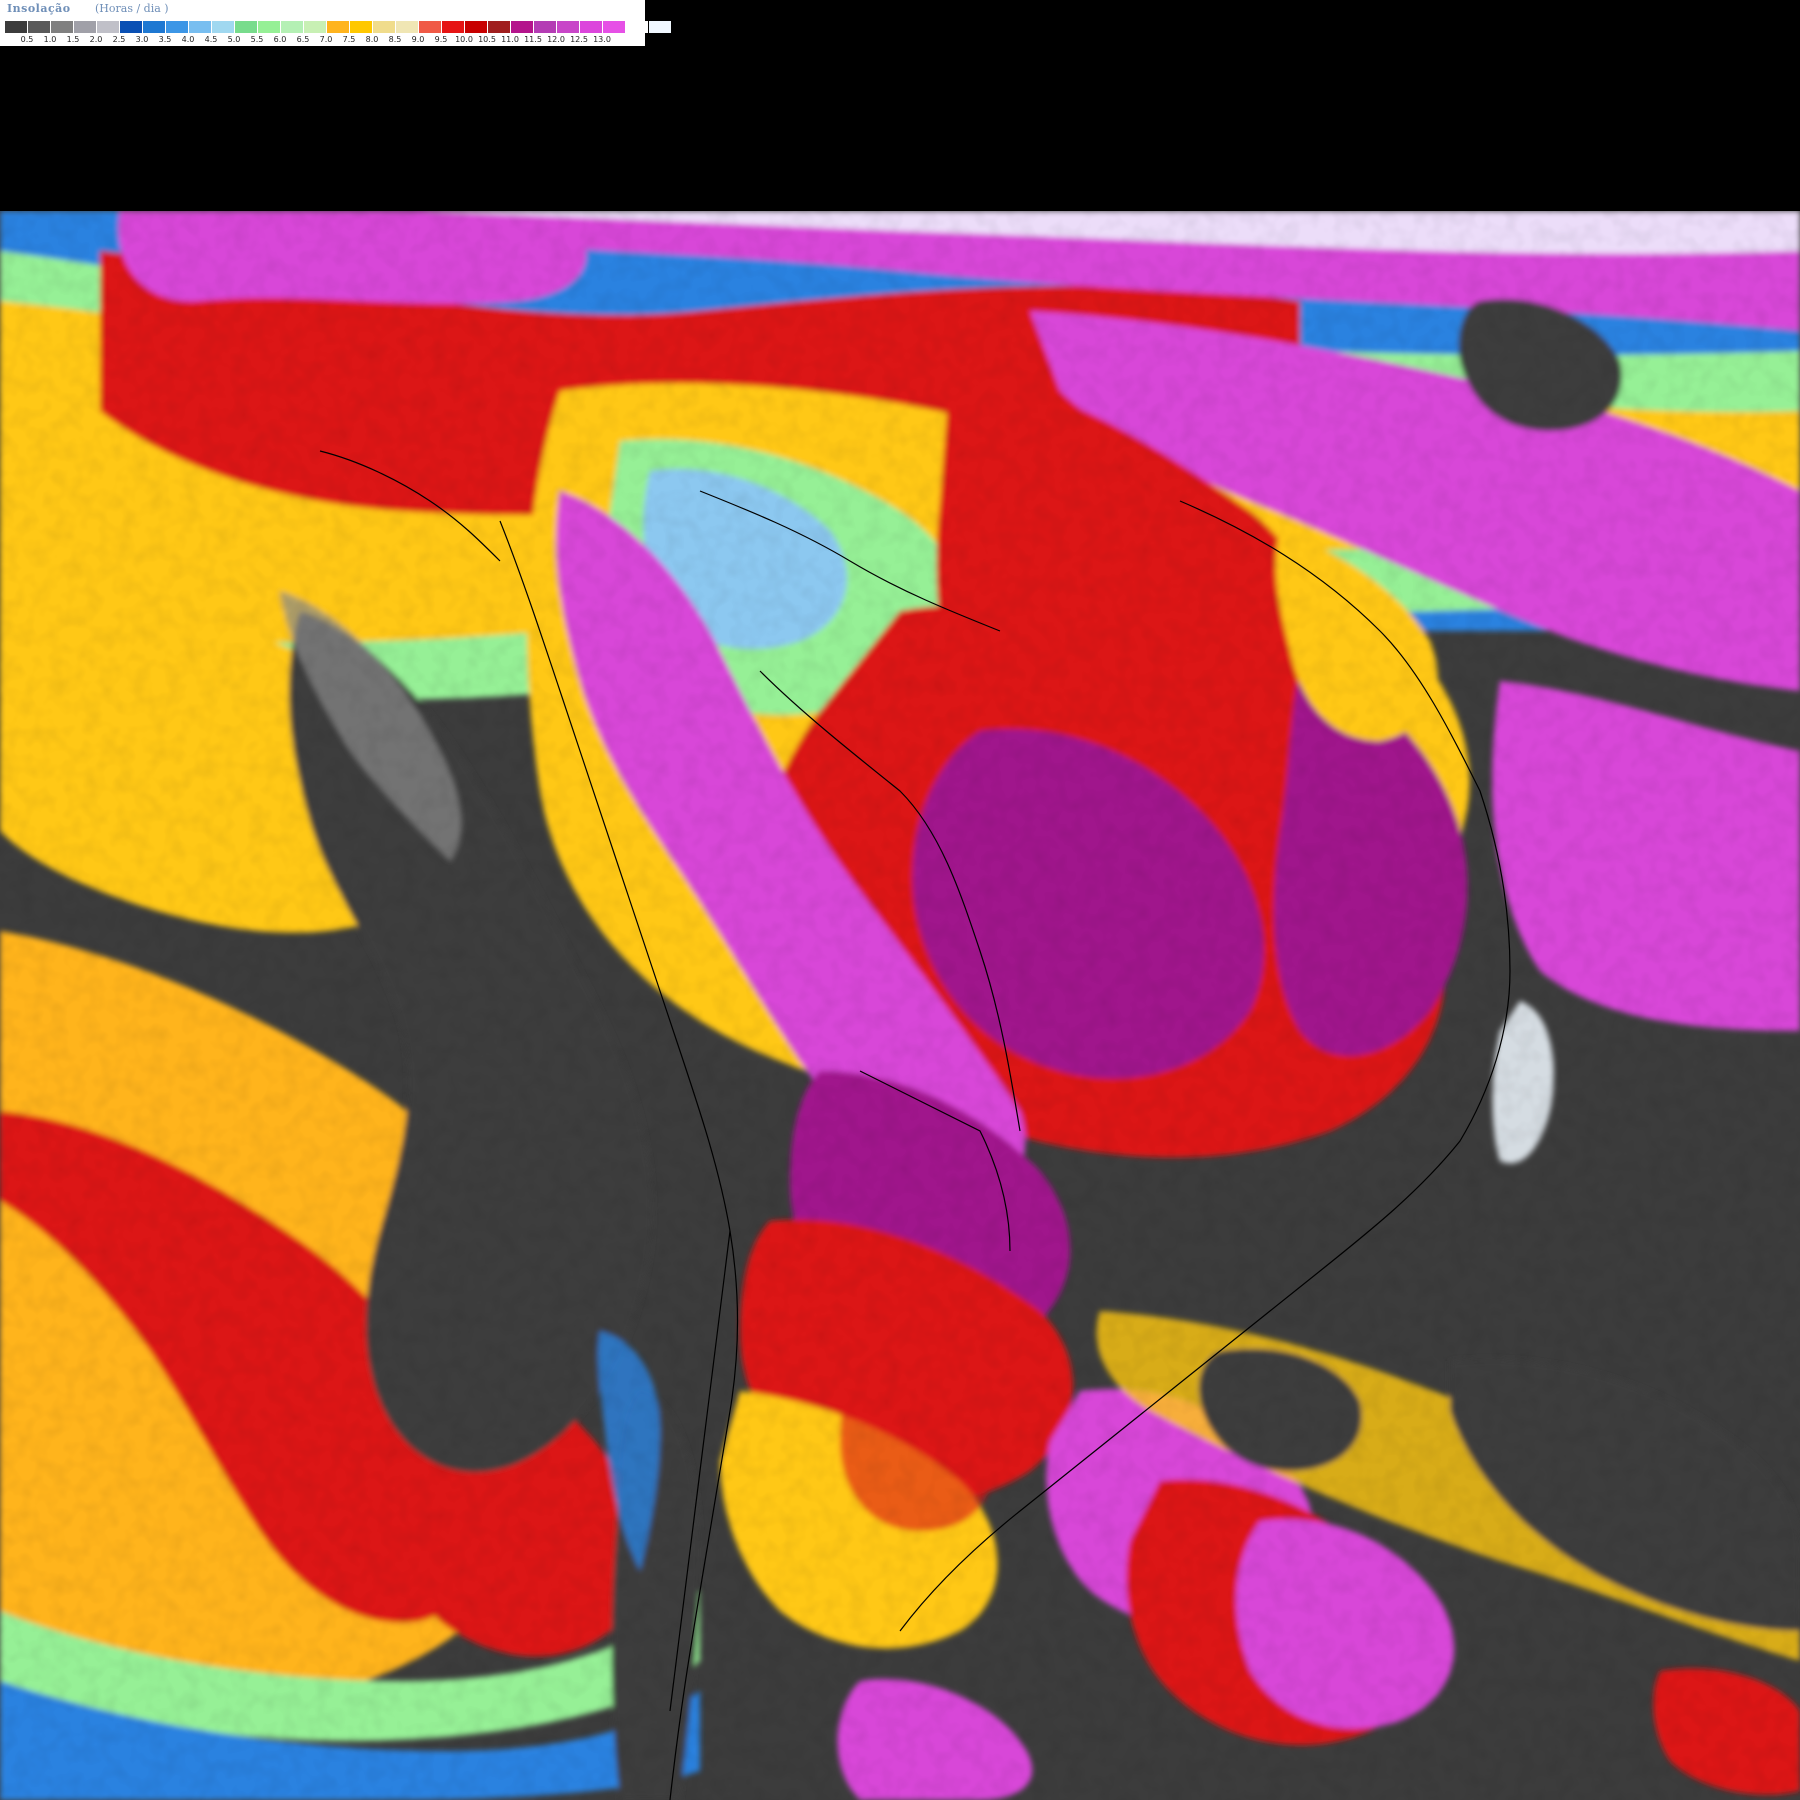 The width and height of the screenshot is (1800, 1800). What do you see at coordinates (257, 39) in the screenshot?
I see `legend-tick-label: 5.5` at bounding box center [257, 39].